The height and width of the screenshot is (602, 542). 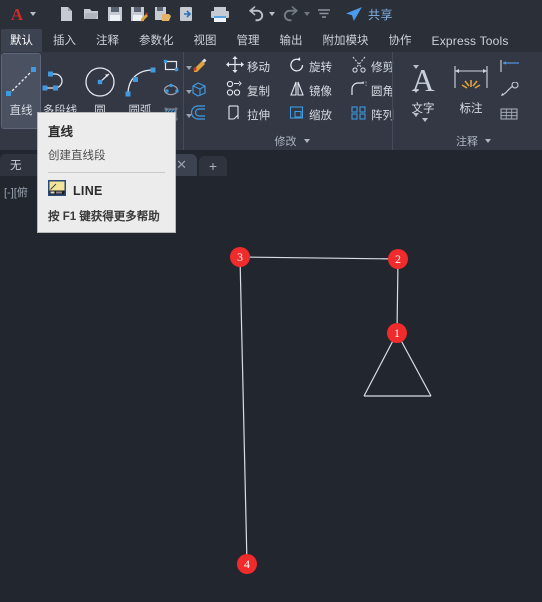 I want to click on rotate-icon, so click(x=297, y=67).